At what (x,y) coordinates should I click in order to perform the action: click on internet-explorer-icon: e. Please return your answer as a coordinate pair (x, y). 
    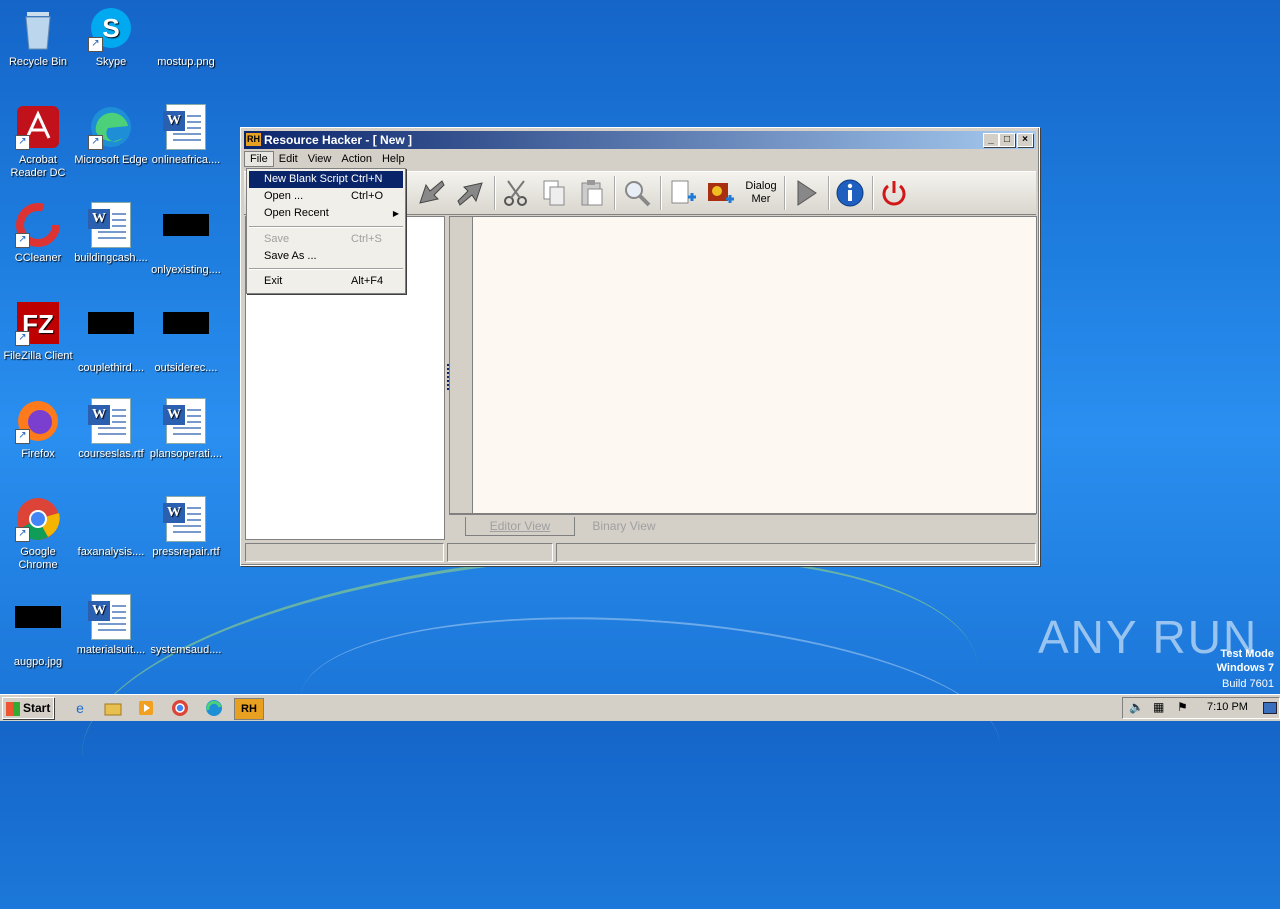
    Looking at the image, I should click on (80, 708).